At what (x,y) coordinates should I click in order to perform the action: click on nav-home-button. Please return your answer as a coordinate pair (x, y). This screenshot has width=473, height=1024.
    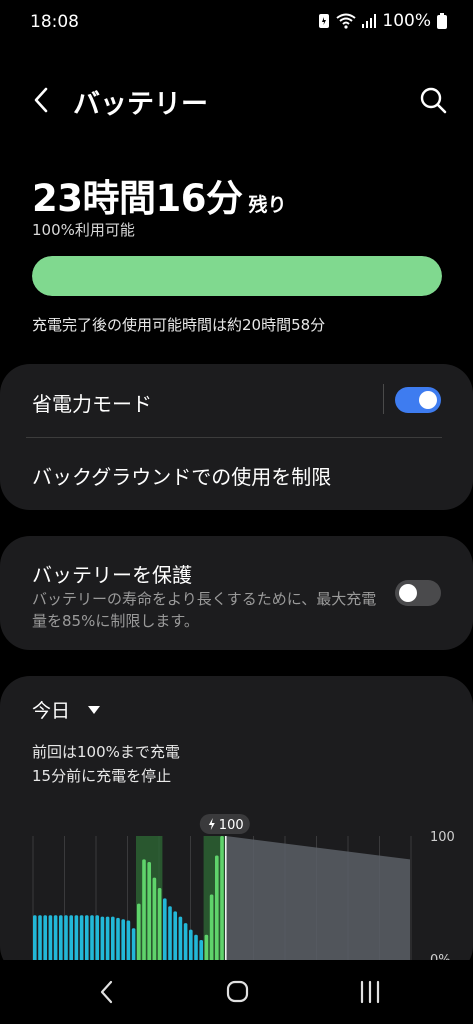
    Looking at the image, I should click on (237, 992).